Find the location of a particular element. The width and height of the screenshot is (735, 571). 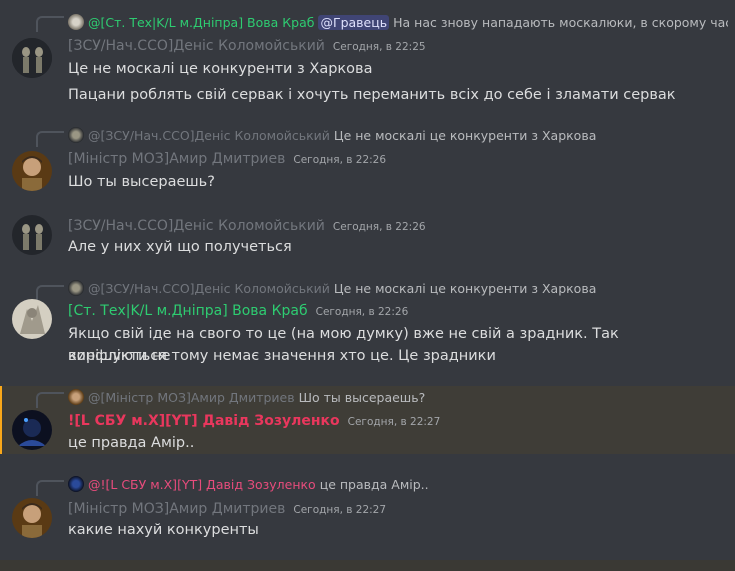

message-text: це правда Амір.. is located at coordinates (131, 443).